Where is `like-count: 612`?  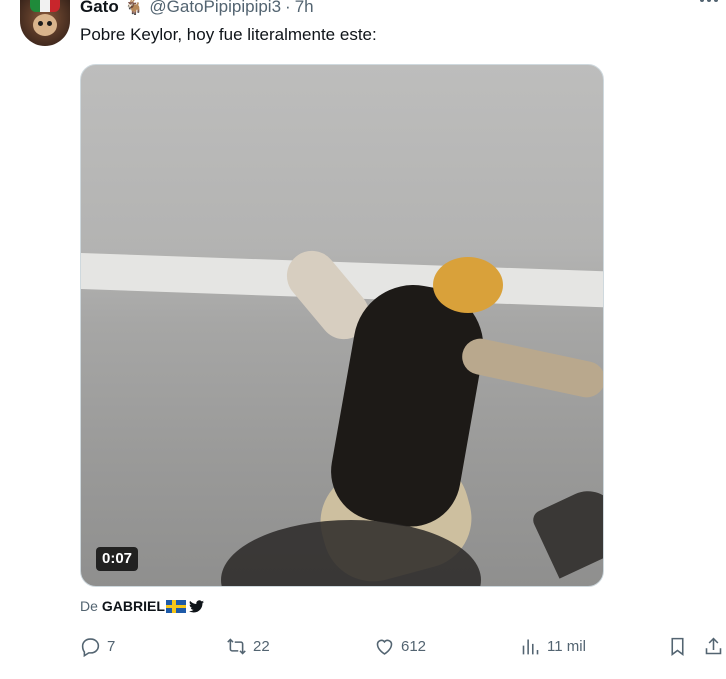
like-count: 612 is located at coordinates (414, 646).